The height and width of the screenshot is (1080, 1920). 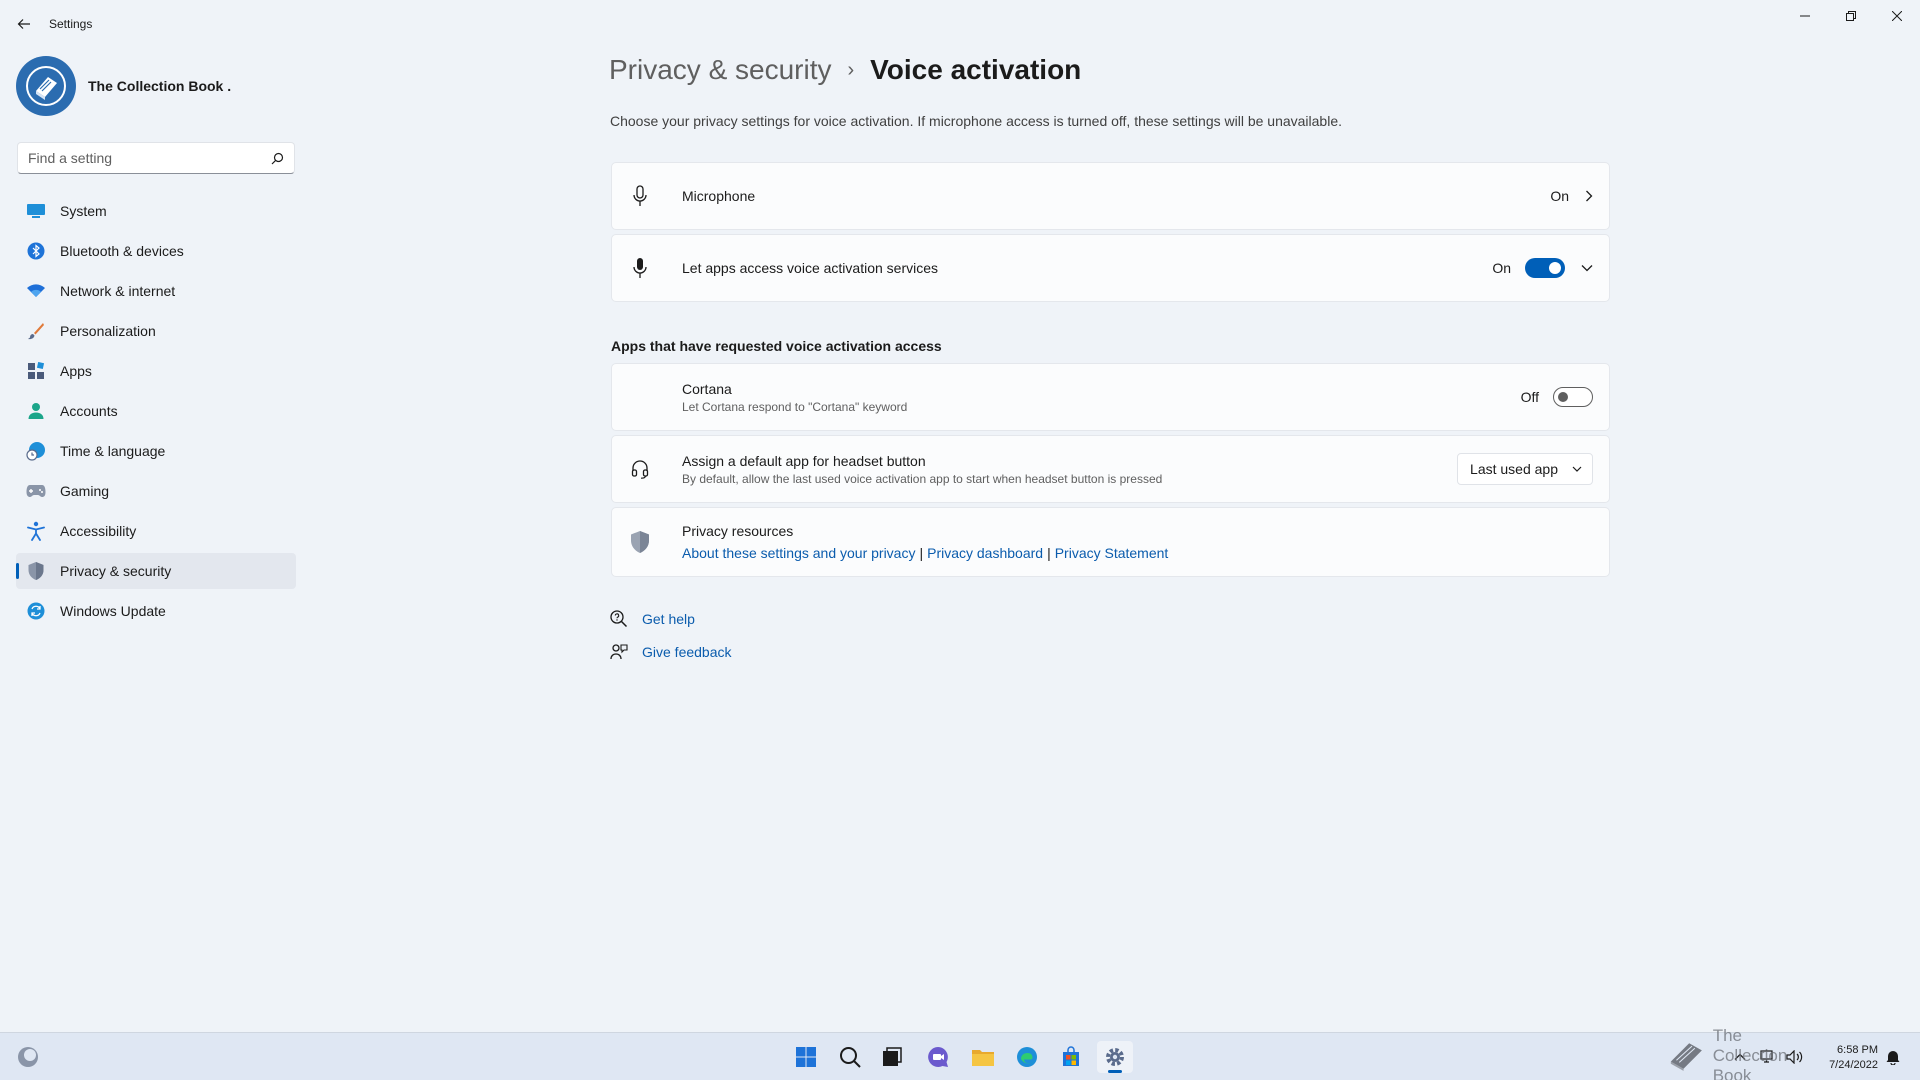 I want to click on gear-icon, so click(x=1115, y=1057).